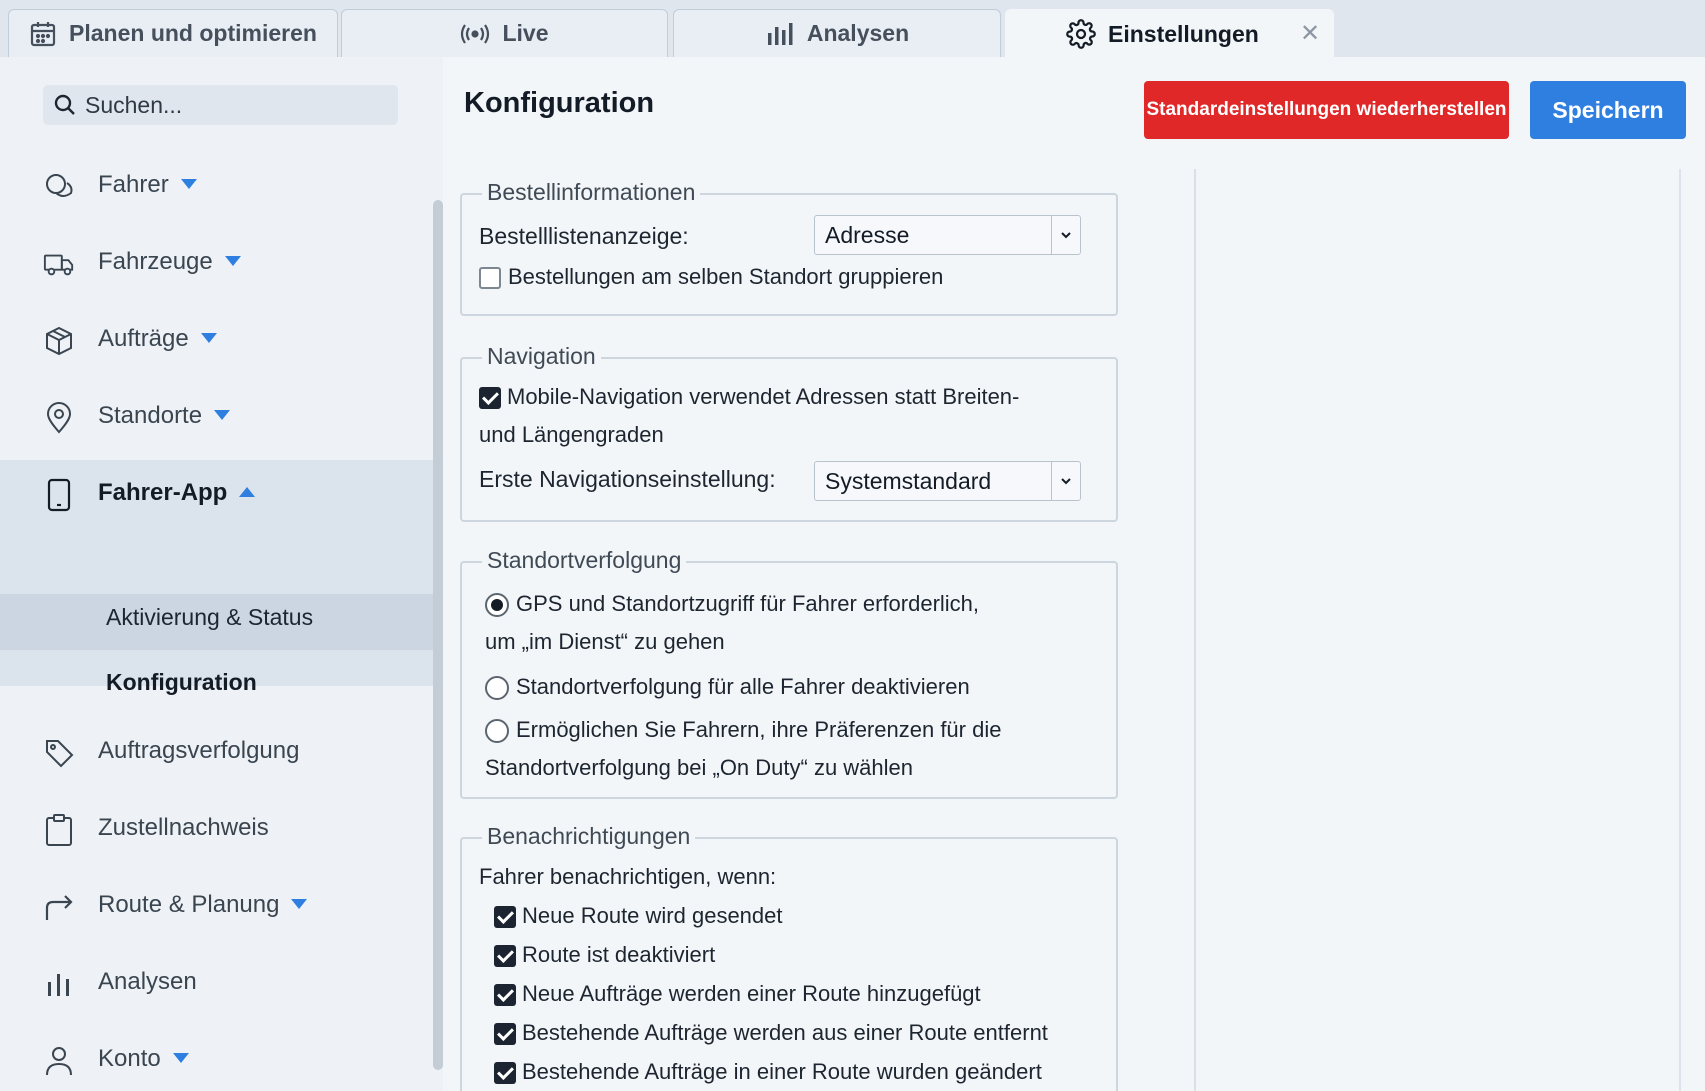 This screenshot has height=1091, width=1705. What do you see at coordinates (652, 915) in the screenshot?
I see `notify-item-label: Neue Route wird gesendet` at bounding box center [652, 915].